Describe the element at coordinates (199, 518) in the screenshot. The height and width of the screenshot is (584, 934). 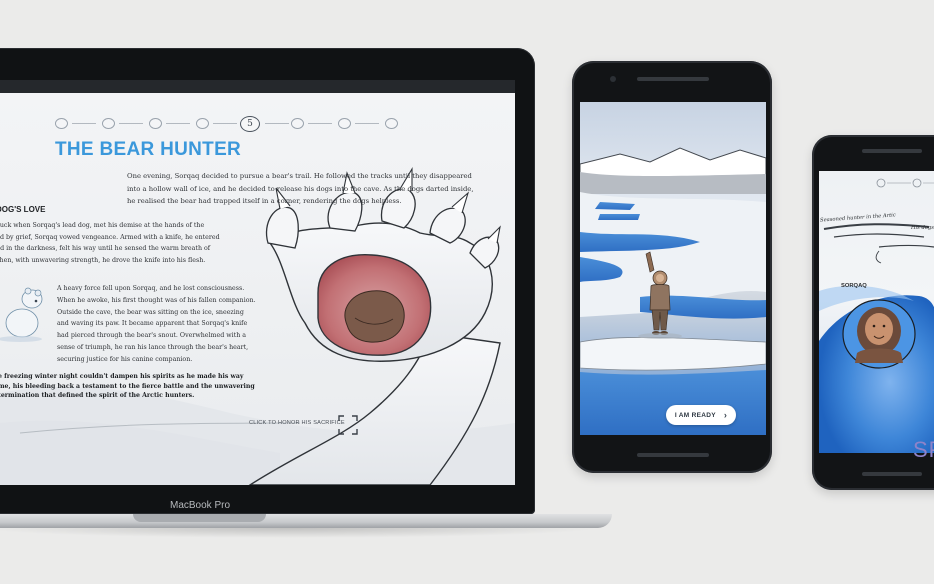
I see `laptop-hinge-notch` at that location.